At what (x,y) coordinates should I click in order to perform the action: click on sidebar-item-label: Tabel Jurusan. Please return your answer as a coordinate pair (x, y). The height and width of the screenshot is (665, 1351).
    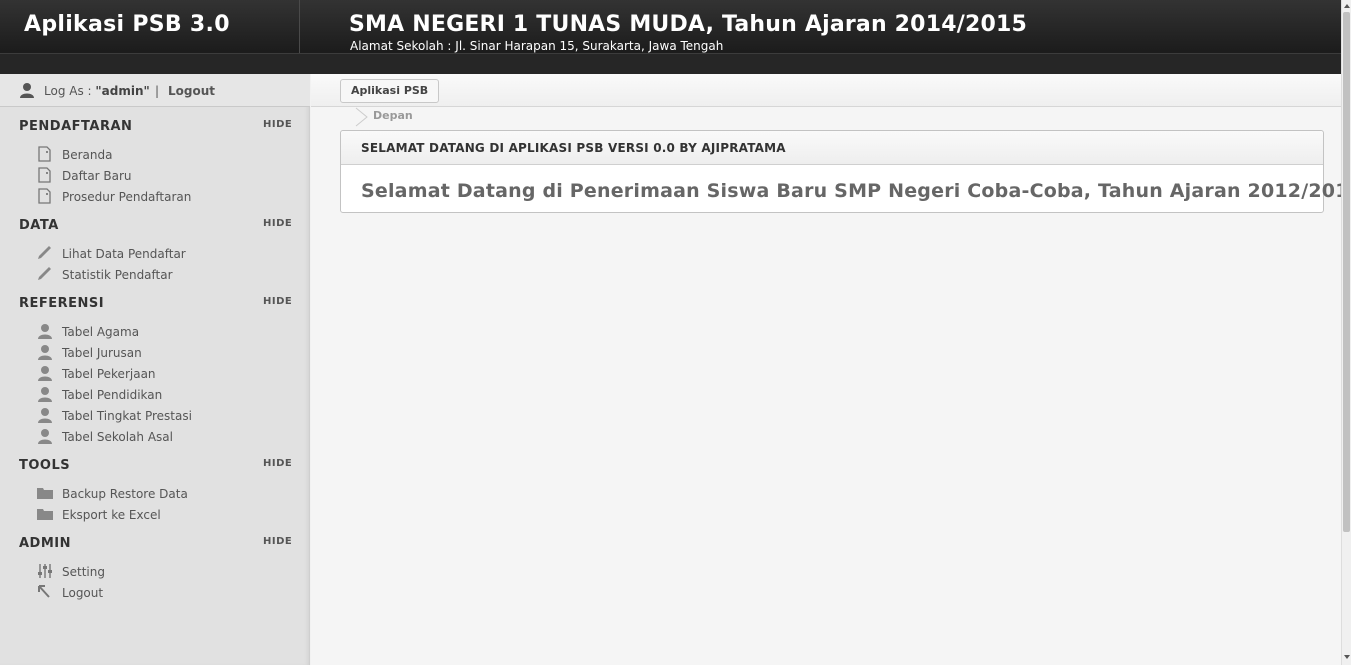
    Looking at the image, I should click on (102, 353).